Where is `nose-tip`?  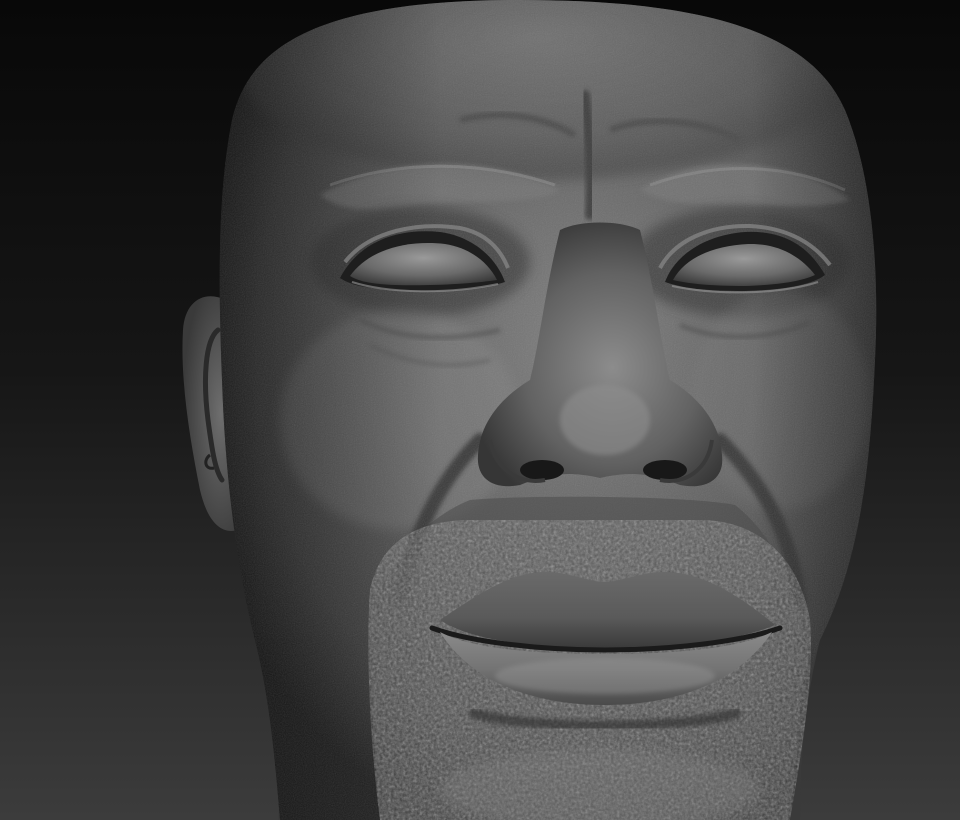
nose-tip is located at coordinates (605, 420).